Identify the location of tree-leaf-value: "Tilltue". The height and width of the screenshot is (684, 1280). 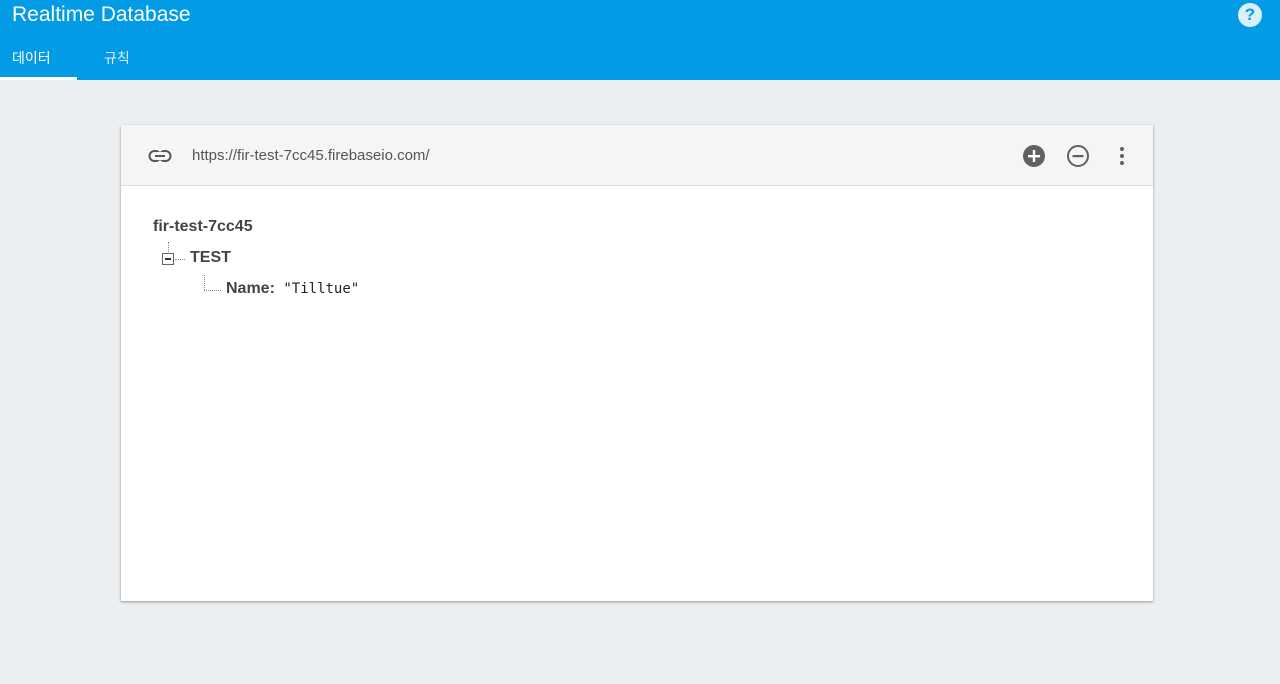
(321, 289).